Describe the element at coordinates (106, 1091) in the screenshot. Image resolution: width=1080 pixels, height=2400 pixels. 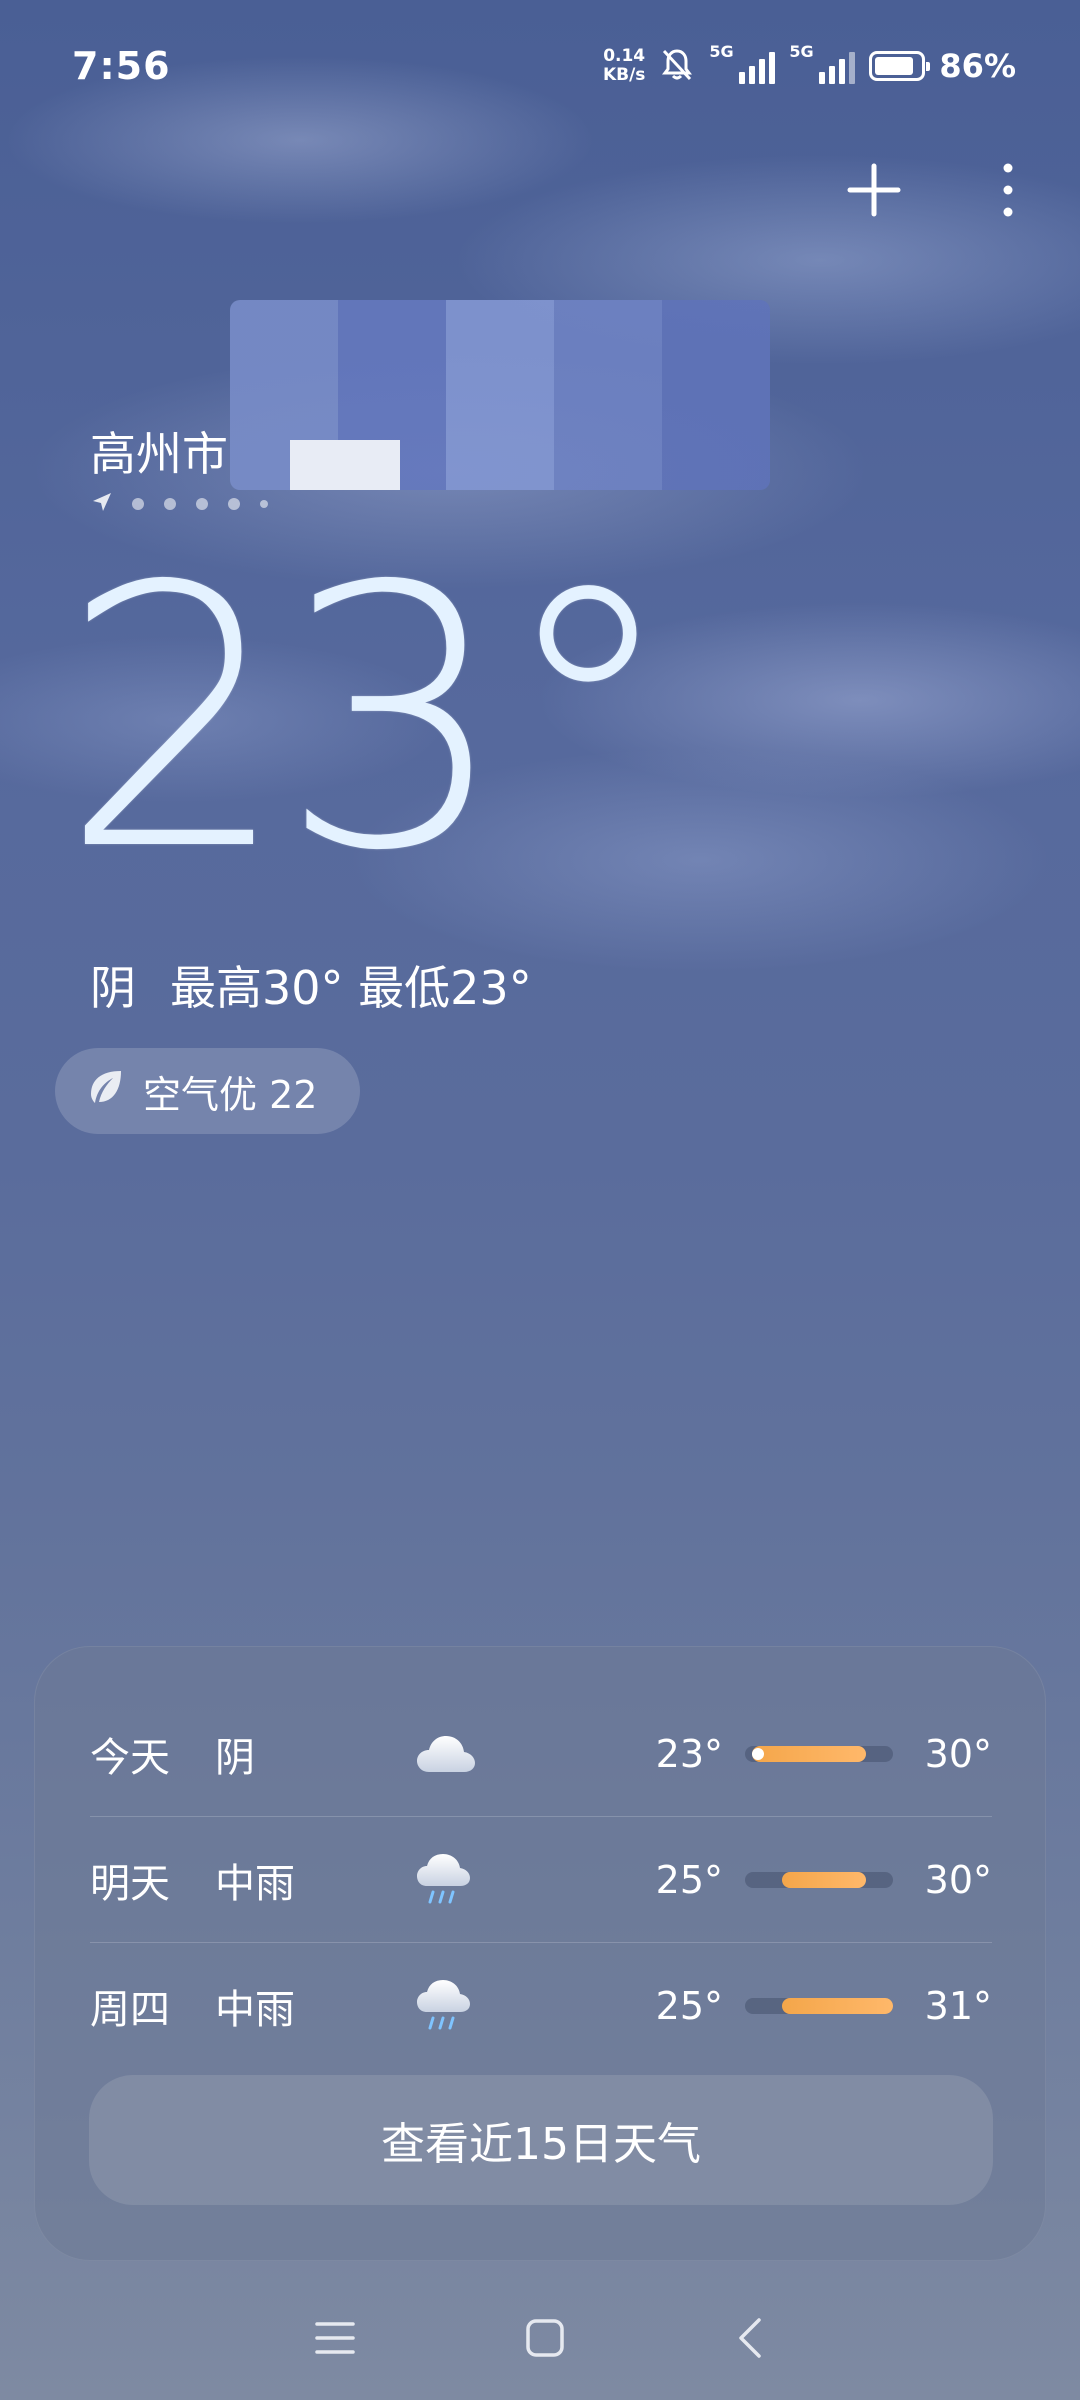
I see `leaf-icon` at that location.